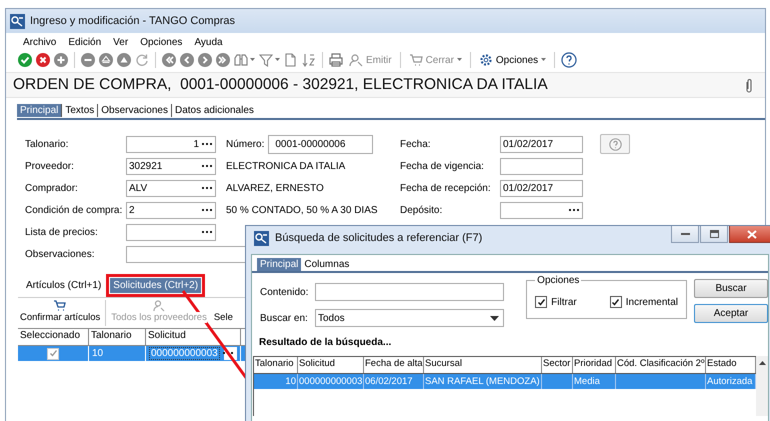 This screenshot has height=421, width=770. Describe the element at coordinates (422, 210) in the screenshot. I see `field-label: Depósito:` at that location.